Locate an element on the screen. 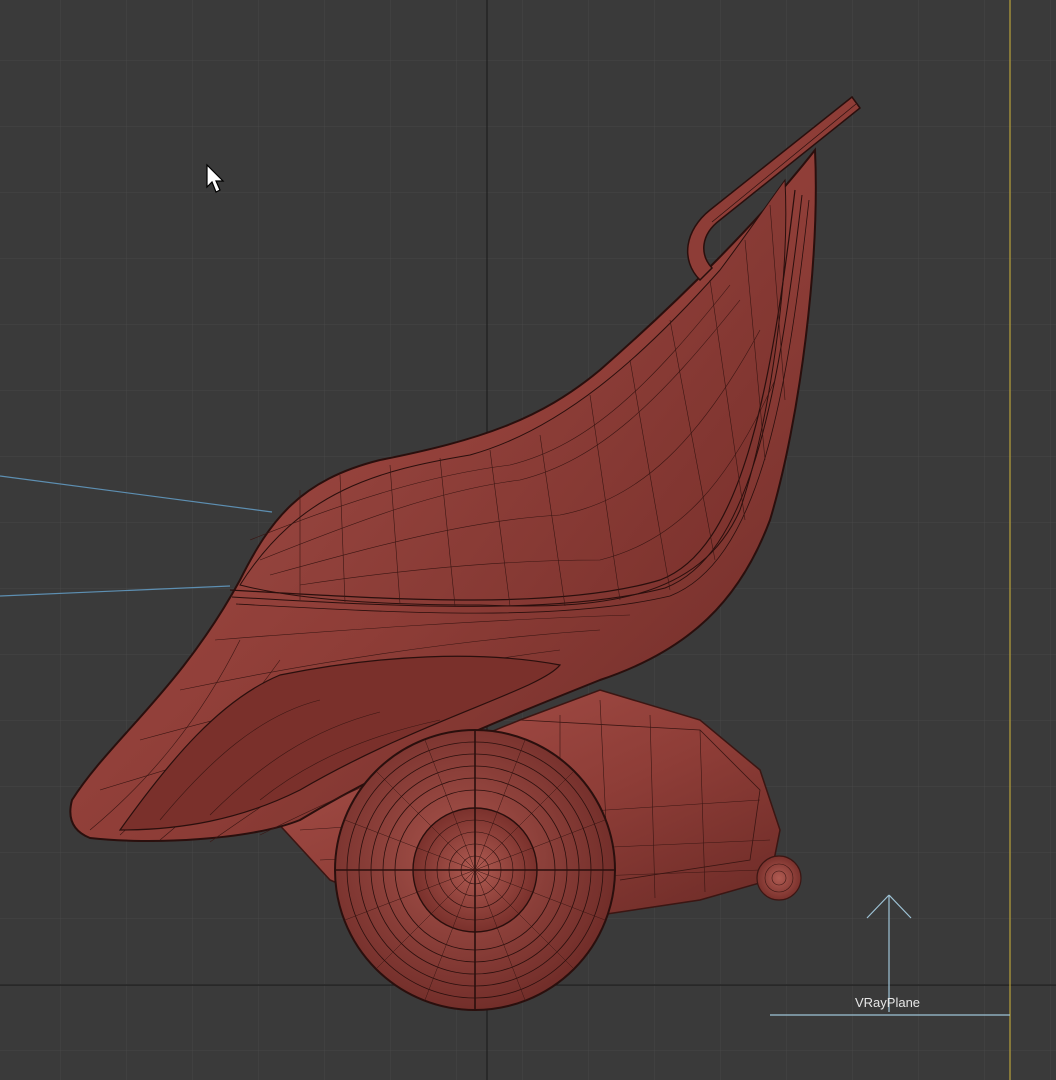  rear-caster is located at coordinates (779, 878).